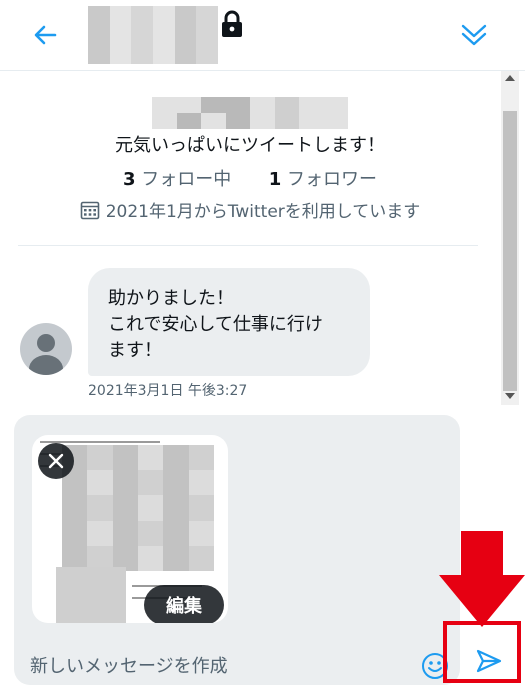 The height and width of the screenshot is (686, 525). I want to click on collapse-button, so click(474, 35).